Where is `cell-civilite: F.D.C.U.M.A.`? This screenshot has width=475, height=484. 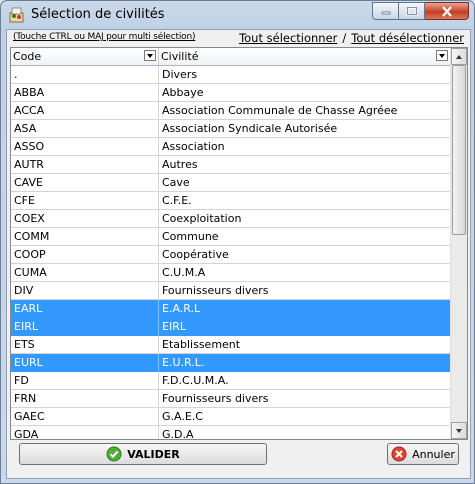 cell-civilite: F.D.C.U.M.A. is located at coordinates (305, 381).